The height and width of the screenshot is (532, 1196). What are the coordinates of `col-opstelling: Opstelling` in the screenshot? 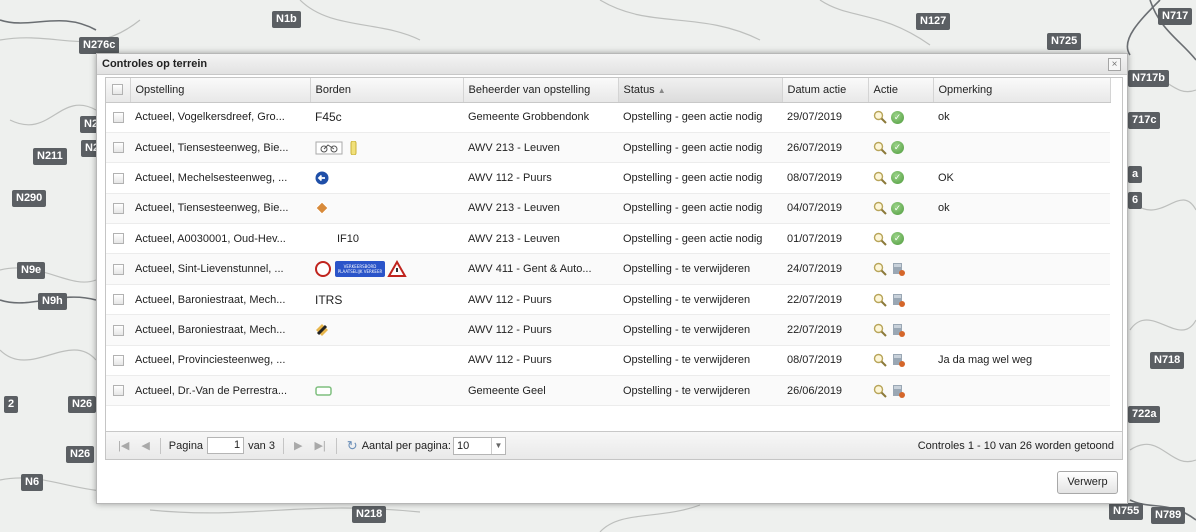 It's located at (220, 90).